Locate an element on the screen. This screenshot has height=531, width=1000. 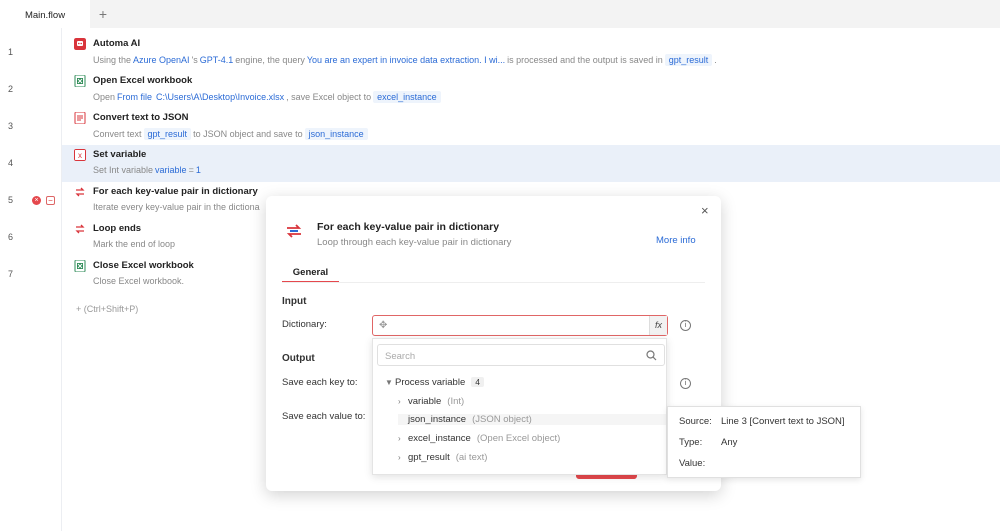
new-tab-button: + is located at coordinates (103, 14).